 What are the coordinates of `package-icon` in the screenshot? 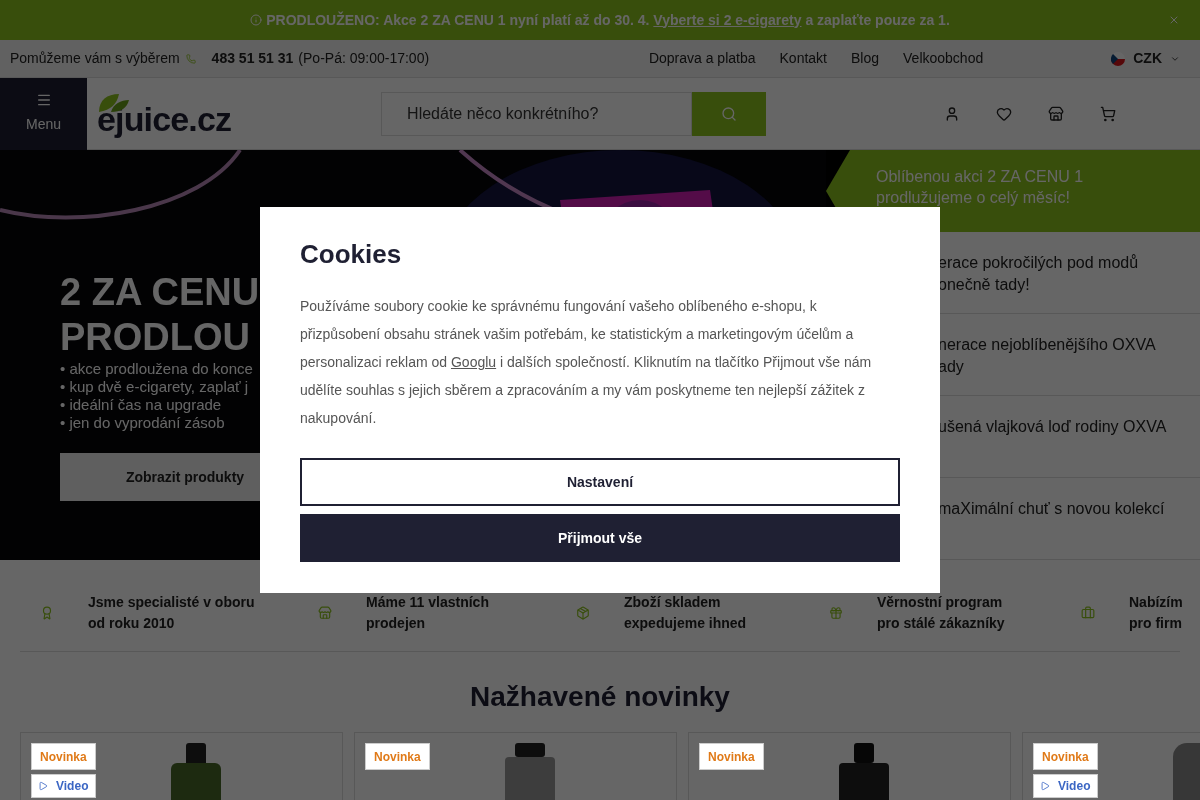 It's located at (583, 613).